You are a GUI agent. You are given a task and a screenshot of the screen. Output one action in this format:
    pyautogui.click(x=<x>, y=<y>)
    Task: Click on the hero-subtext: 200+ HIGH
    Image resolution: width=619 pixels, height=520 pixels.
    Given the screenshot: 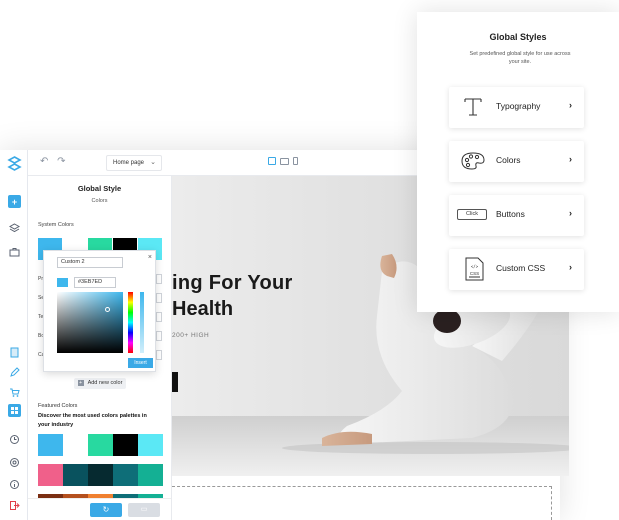 What is the action you would take?
    pyautogui.click(x=191, y=335)
    